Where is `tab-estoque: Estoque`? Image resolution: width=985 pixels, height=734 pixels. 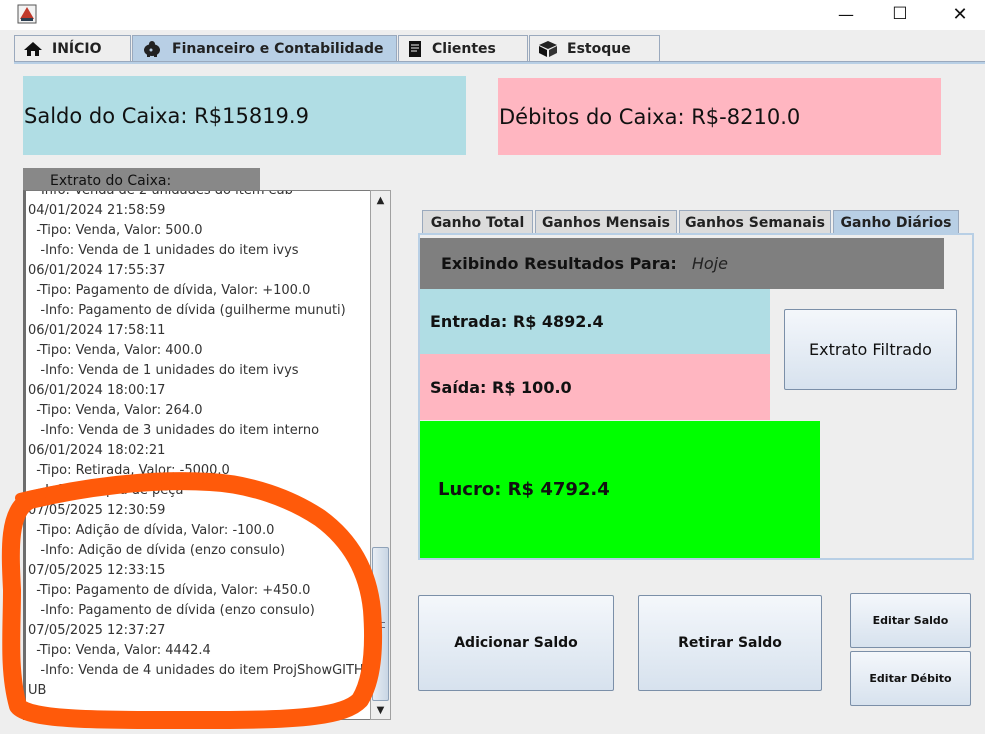 tab-estoque: Estoque is located at coordinates (594, 48).